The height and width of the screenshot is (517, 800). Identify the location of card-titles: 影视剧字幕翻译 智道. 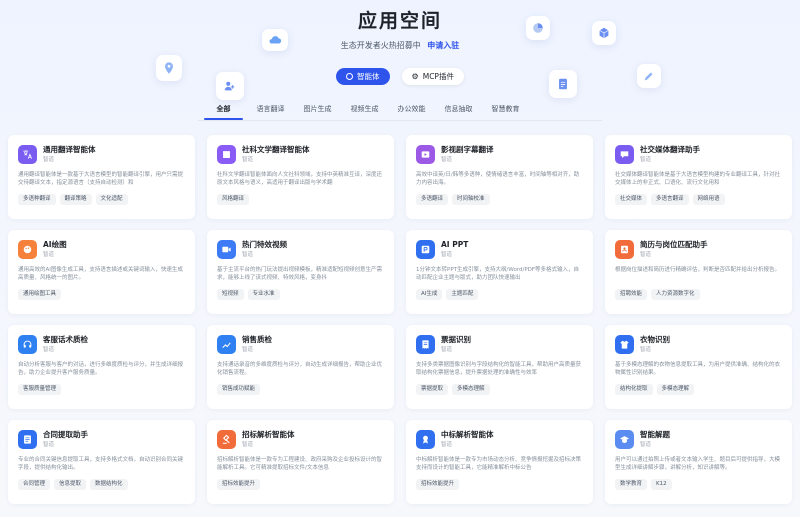
(467, 154).